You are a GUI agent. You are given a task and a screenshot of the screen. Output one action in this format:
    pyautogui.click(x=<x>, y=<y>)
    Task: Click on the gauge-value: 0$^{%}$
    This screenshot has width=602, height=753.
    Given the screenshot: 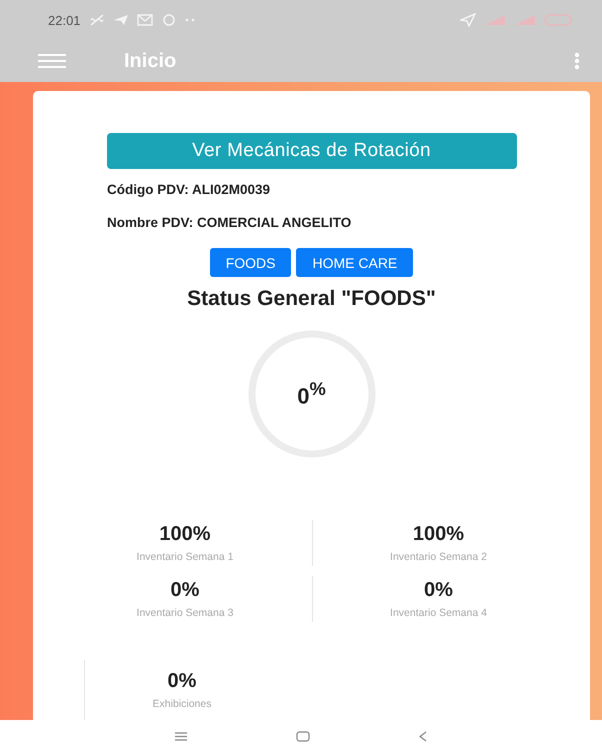 What is the action you would take?
    pyautogui.click(x=311, y=394)
    